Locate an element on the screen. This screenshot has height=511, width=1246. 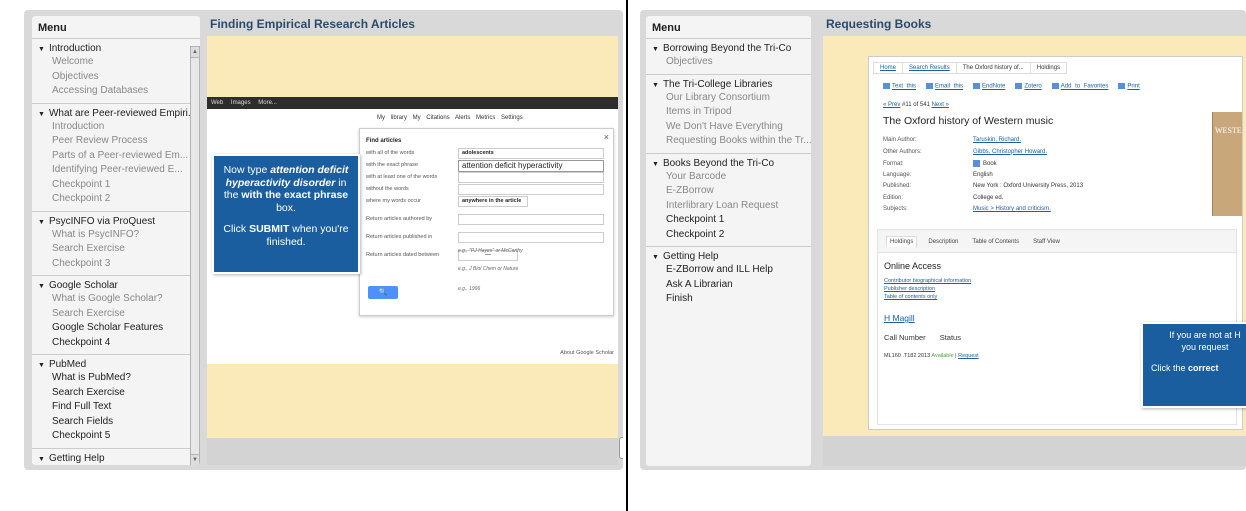
scroll-thumb is located at coordinates (195, 256).